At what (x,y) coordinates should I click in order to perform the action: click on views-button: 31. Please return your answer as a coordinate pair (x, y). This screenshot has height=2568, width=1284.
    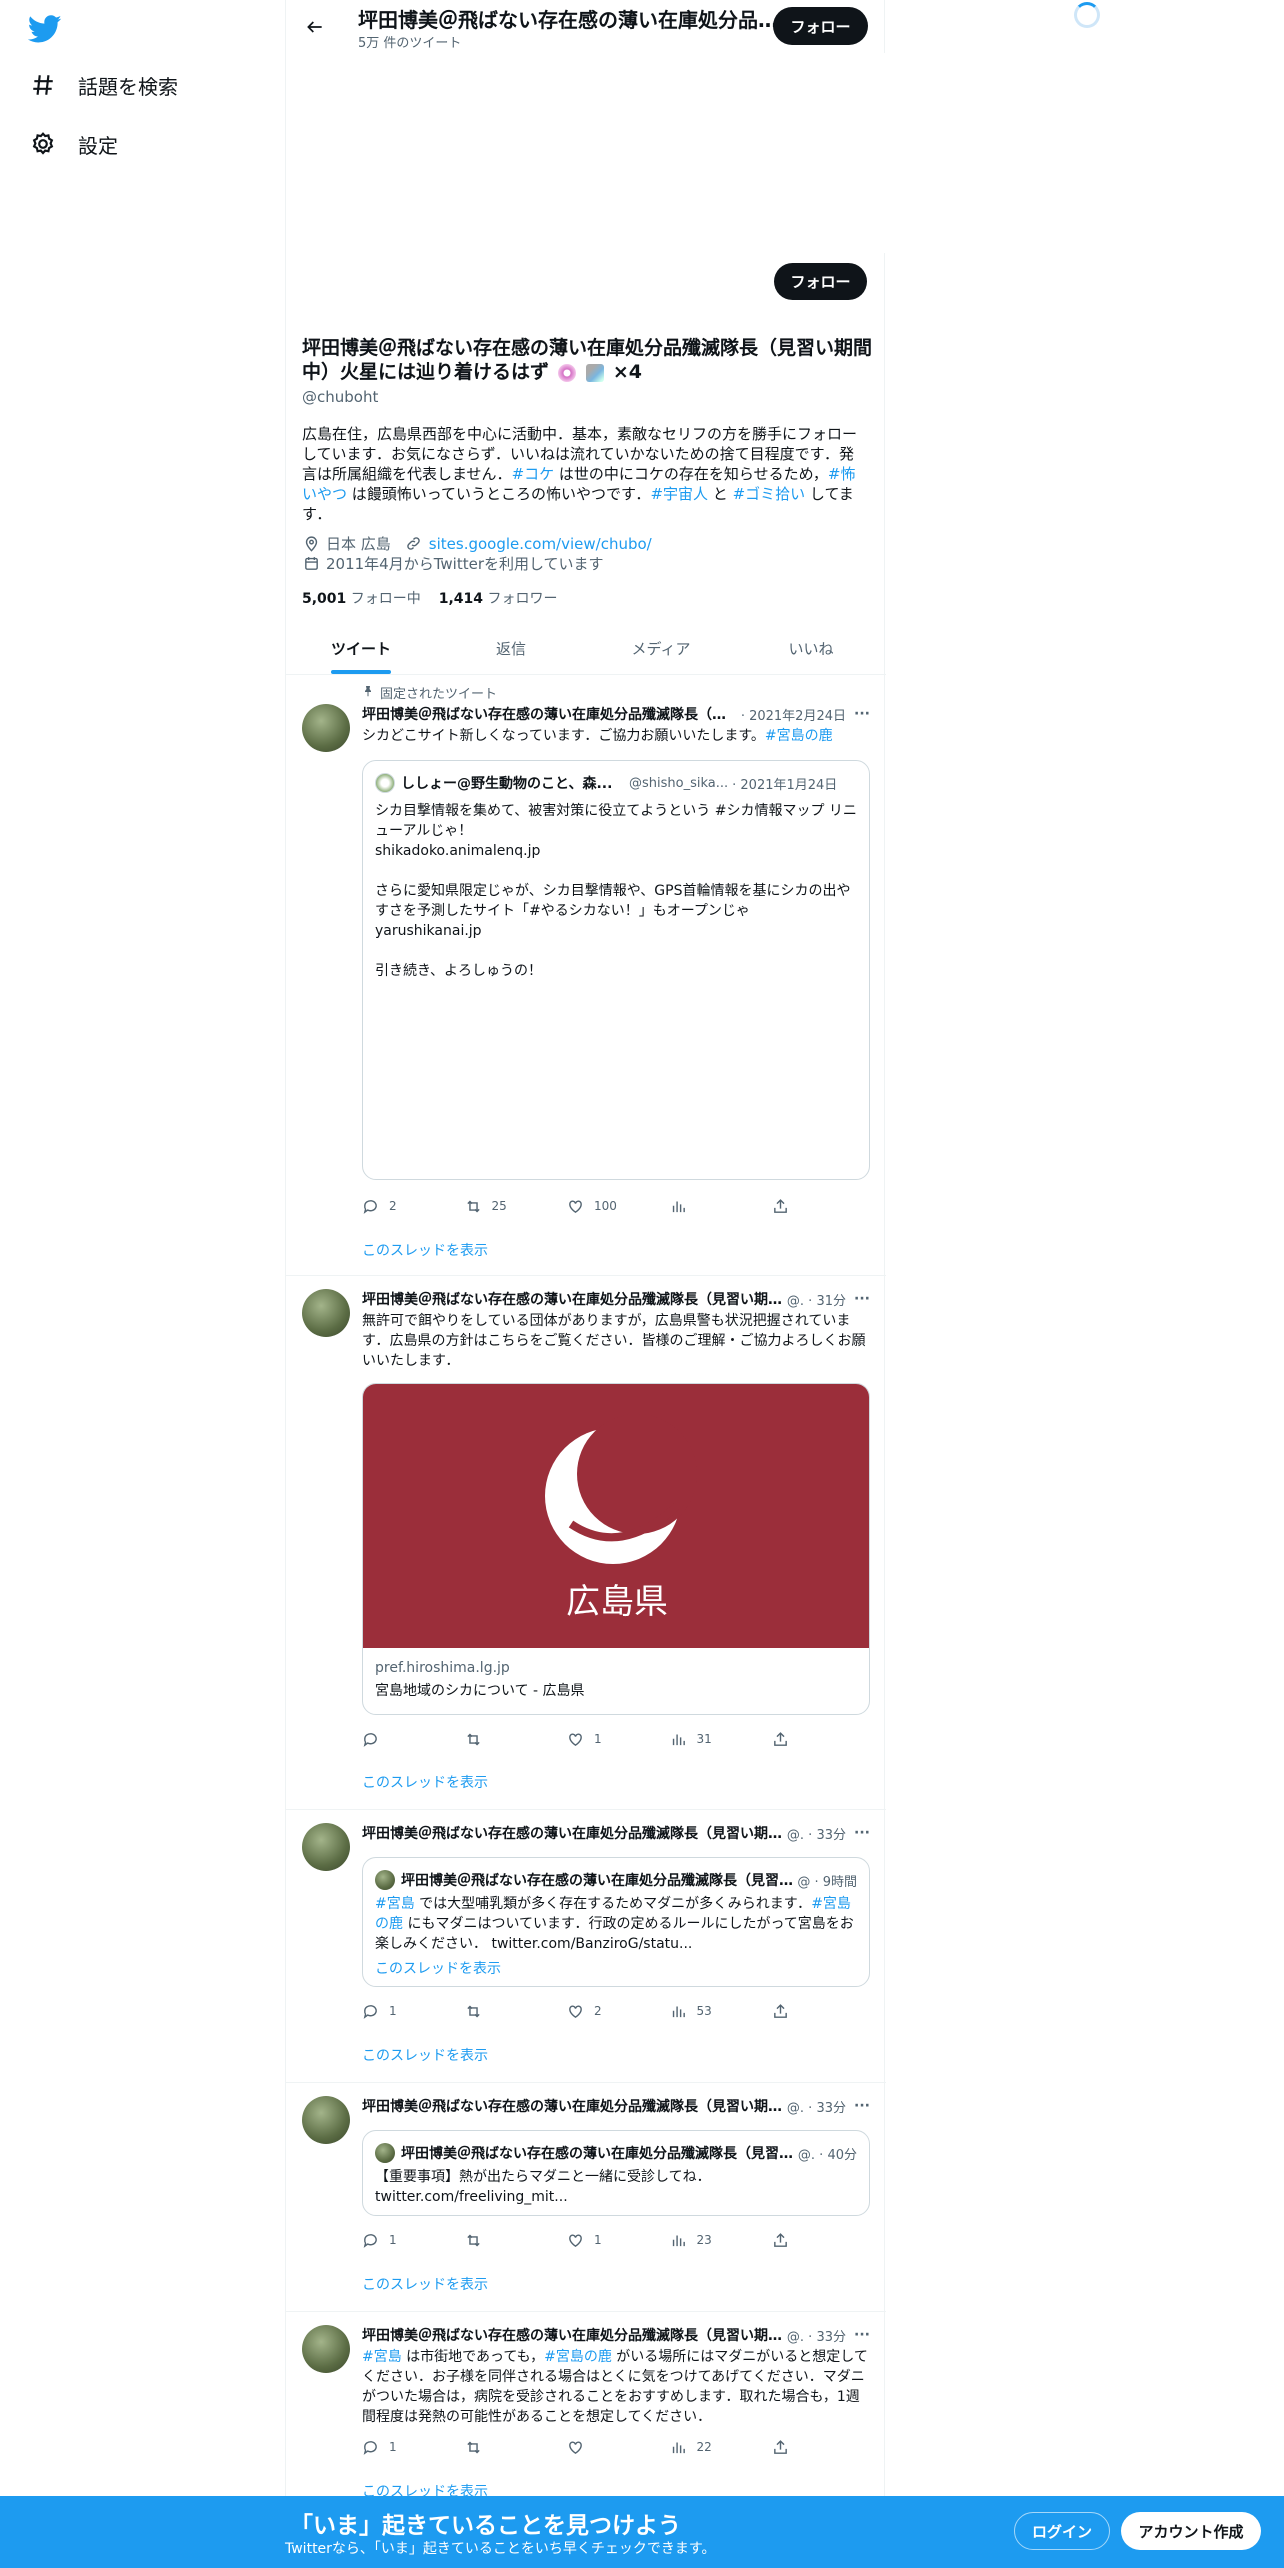
    Looking at the image, I should click on (700, 1739).